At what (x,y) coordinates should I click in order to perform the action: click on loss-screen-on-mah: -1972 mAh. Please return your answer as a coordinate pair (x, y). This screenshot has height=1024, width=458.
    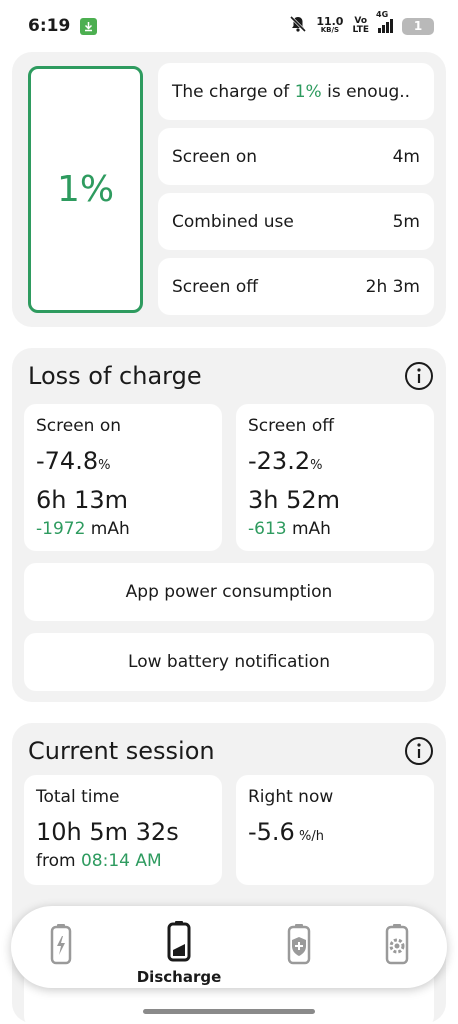
    Looking at the image, I should click on (123, 529).